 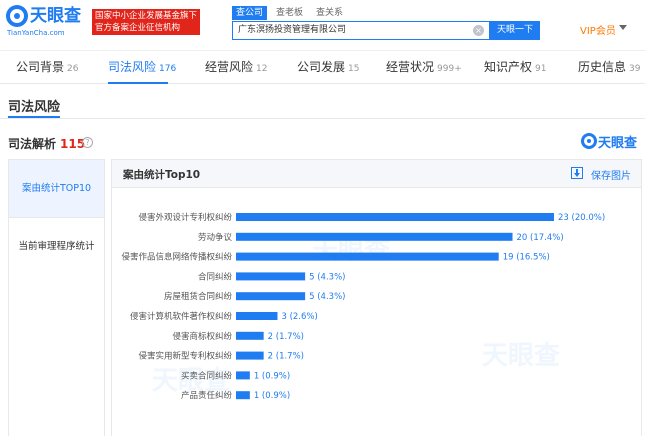 I want to click on tab-label: 公司背景, so click(x=40, y=67).